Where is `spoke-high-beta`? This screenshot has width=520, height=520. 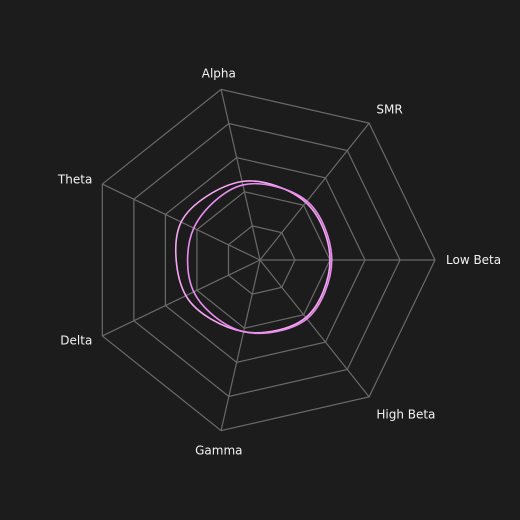 spoke-high-beta is located at coordinates (314, 328).